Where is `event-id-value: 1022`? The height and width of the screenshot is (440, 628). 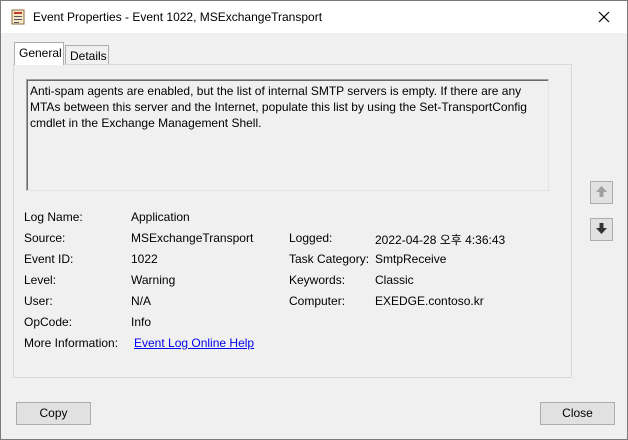
event-id-value: 1022 is located at coordinates (144, 259).